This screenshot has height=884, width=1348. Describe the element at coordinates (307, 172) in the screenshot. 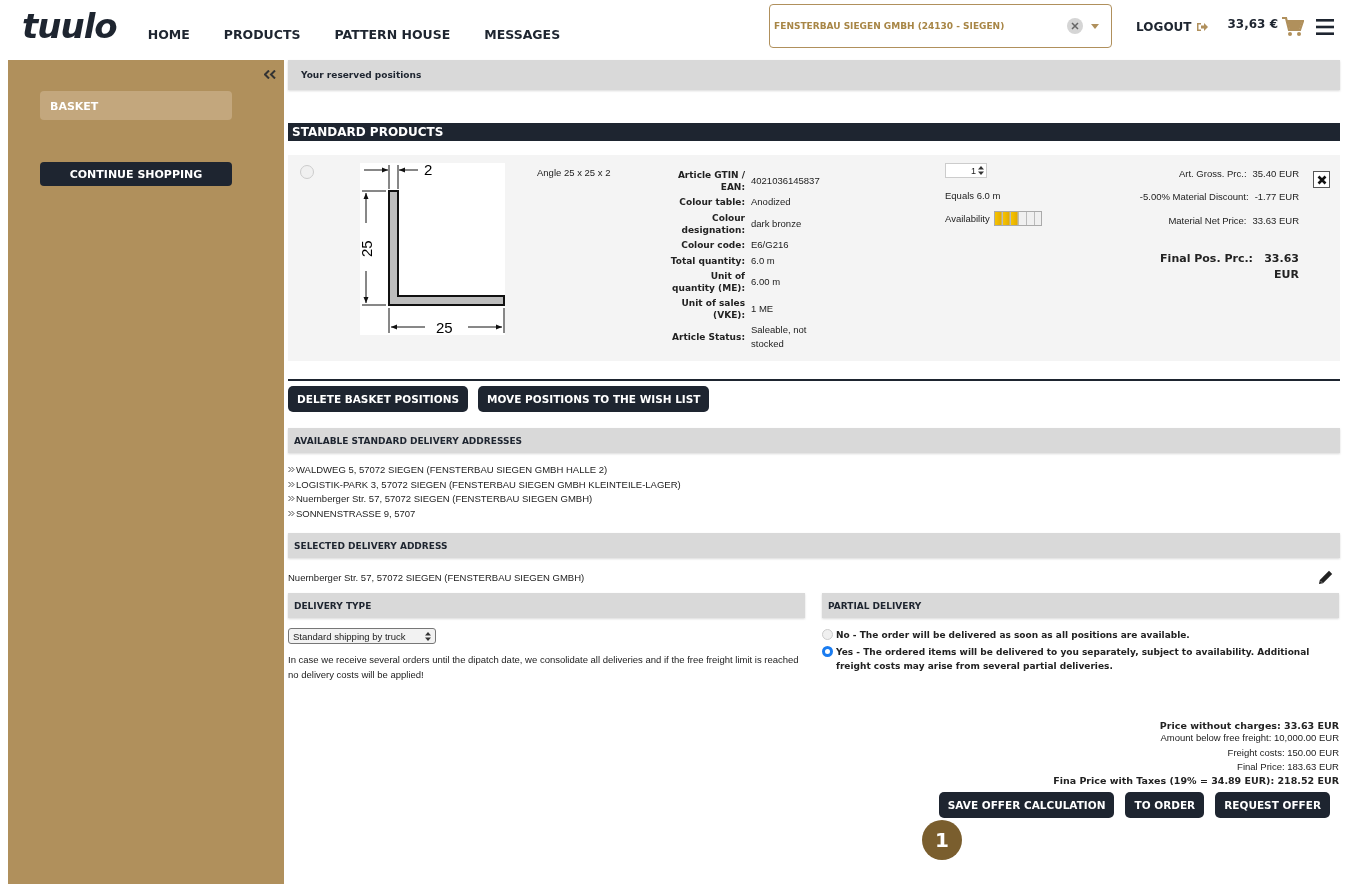

I see `select-radio` at that location.